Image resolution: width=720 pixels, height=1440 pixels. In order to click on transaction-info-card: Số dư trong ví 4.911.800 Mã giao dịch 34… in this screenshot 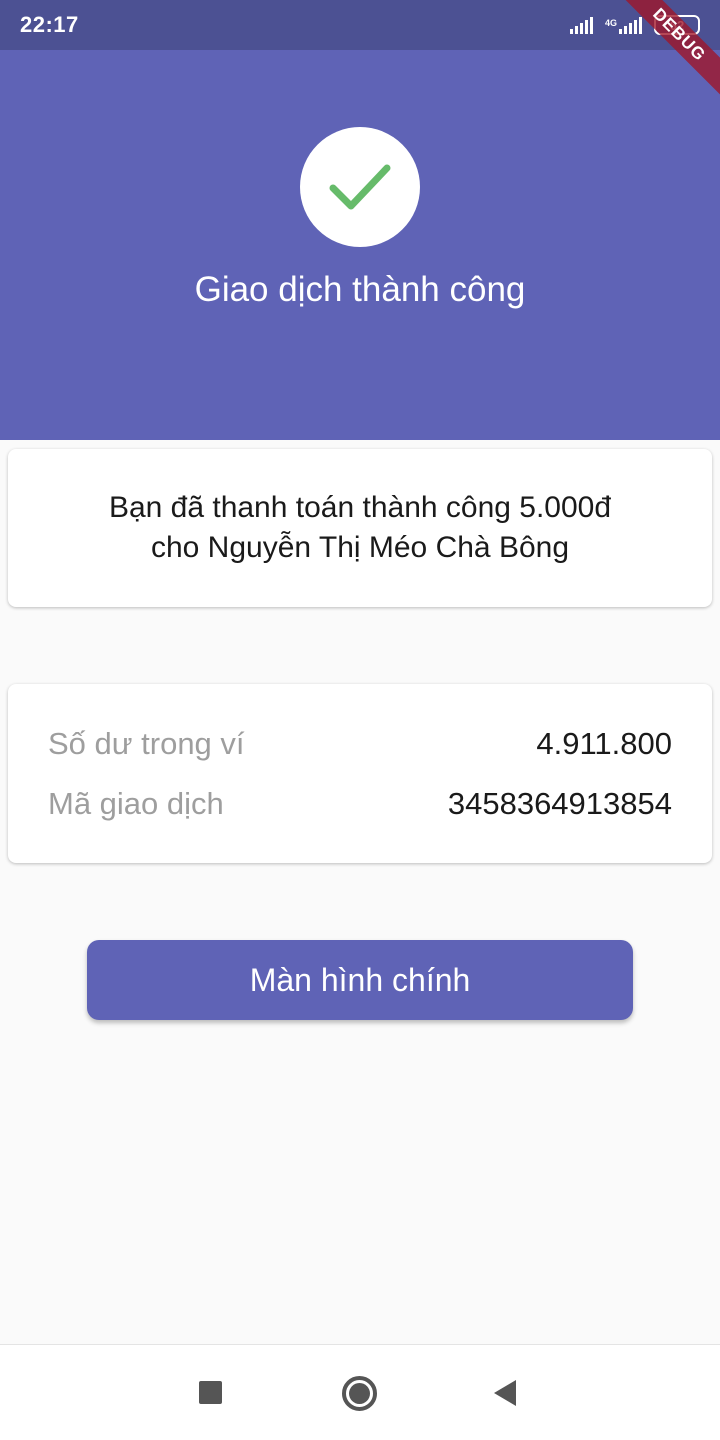, I will do `click(360, 773)`.